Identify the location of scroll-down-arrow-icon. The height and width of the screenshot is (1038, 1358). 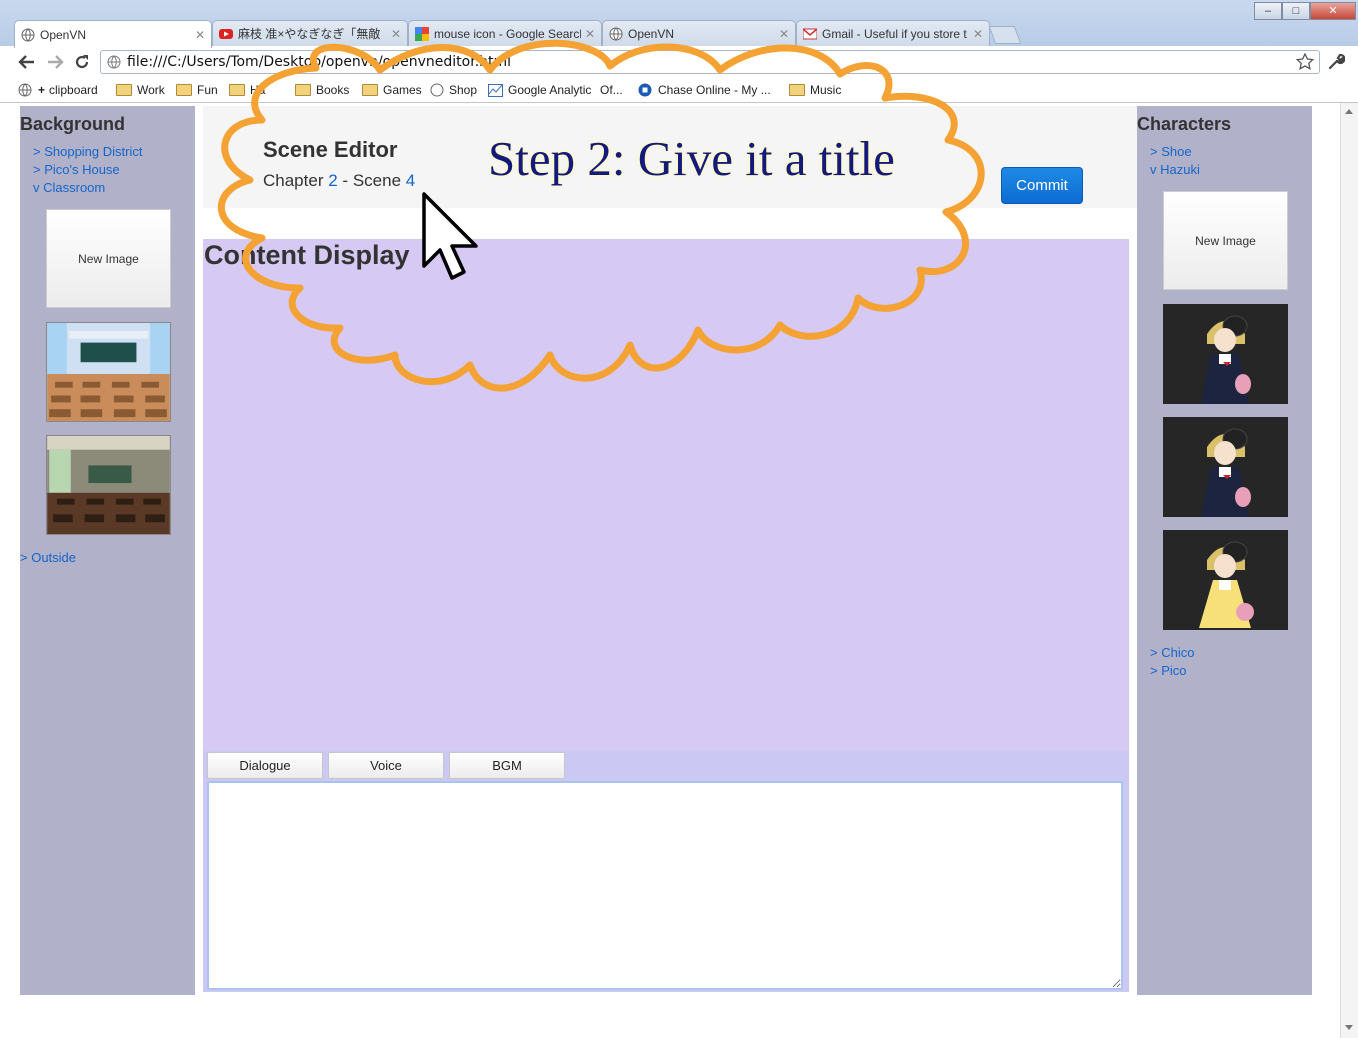
(1349, 1027).